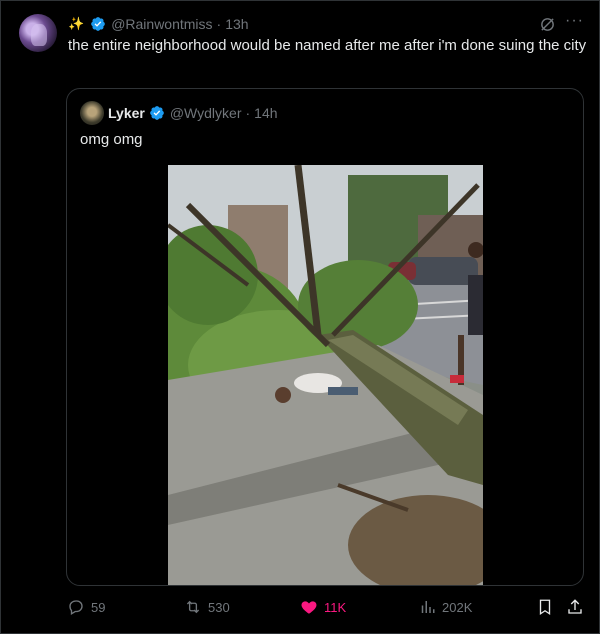 This screenshot has height=634, width=600. Describe the element at coordinates (428, 607) in the screenshot. I see `analytics-icon` at that location.